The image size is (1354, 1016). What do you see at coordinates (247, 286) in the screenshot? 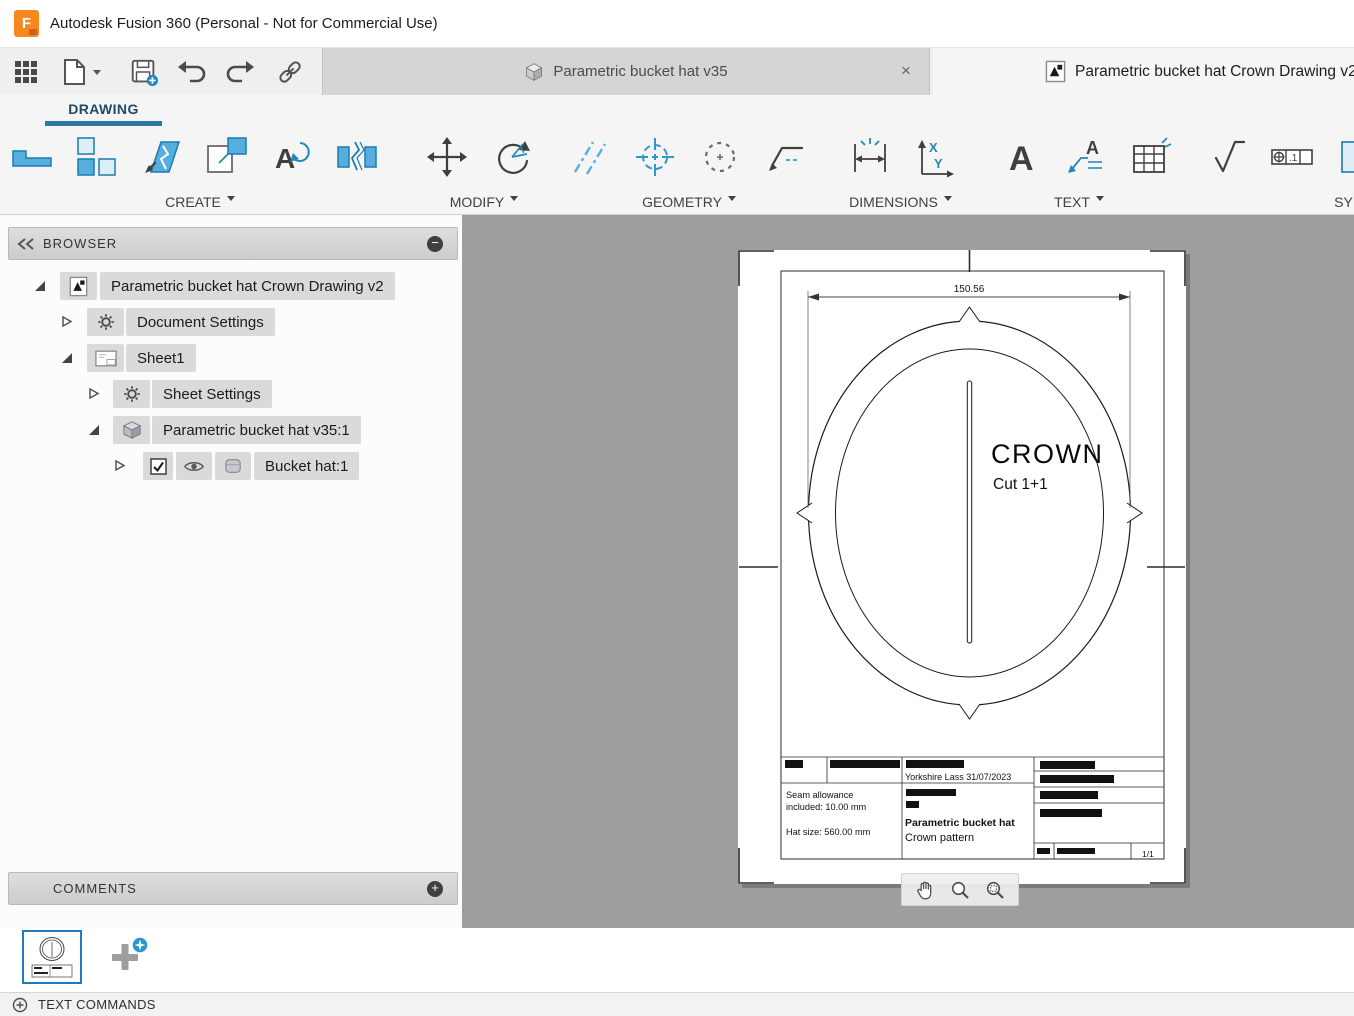
I see `tree-item-label: Parametric bucket hat Crown Drawing v2` at bounding box center [247, 286].